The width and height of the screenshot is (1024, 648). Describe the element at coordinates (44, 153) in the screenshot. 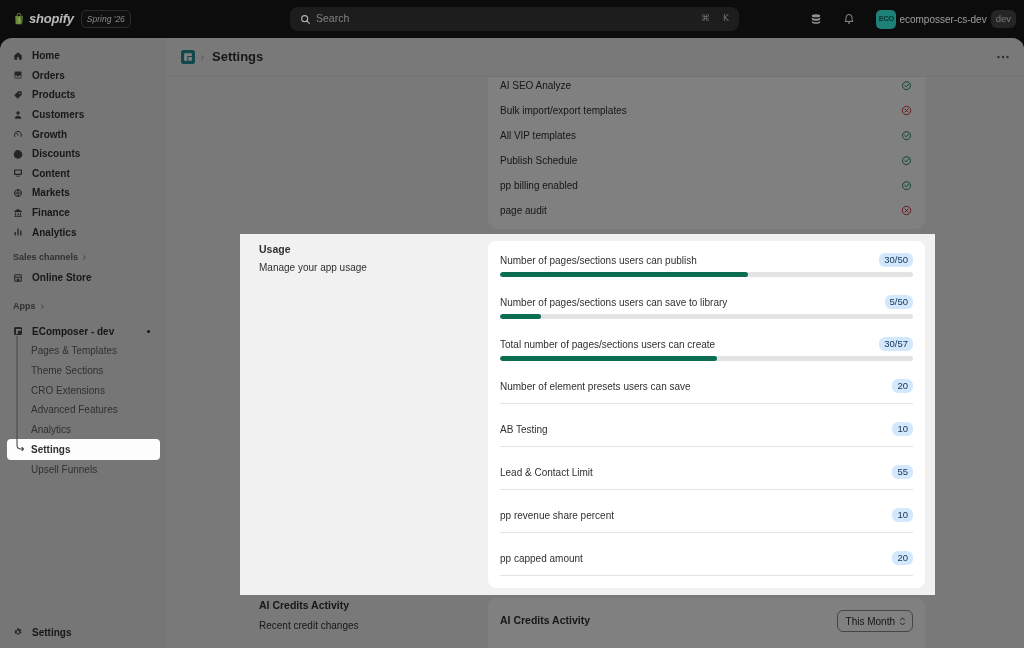

I see `nav-item: Discounts` at that location.